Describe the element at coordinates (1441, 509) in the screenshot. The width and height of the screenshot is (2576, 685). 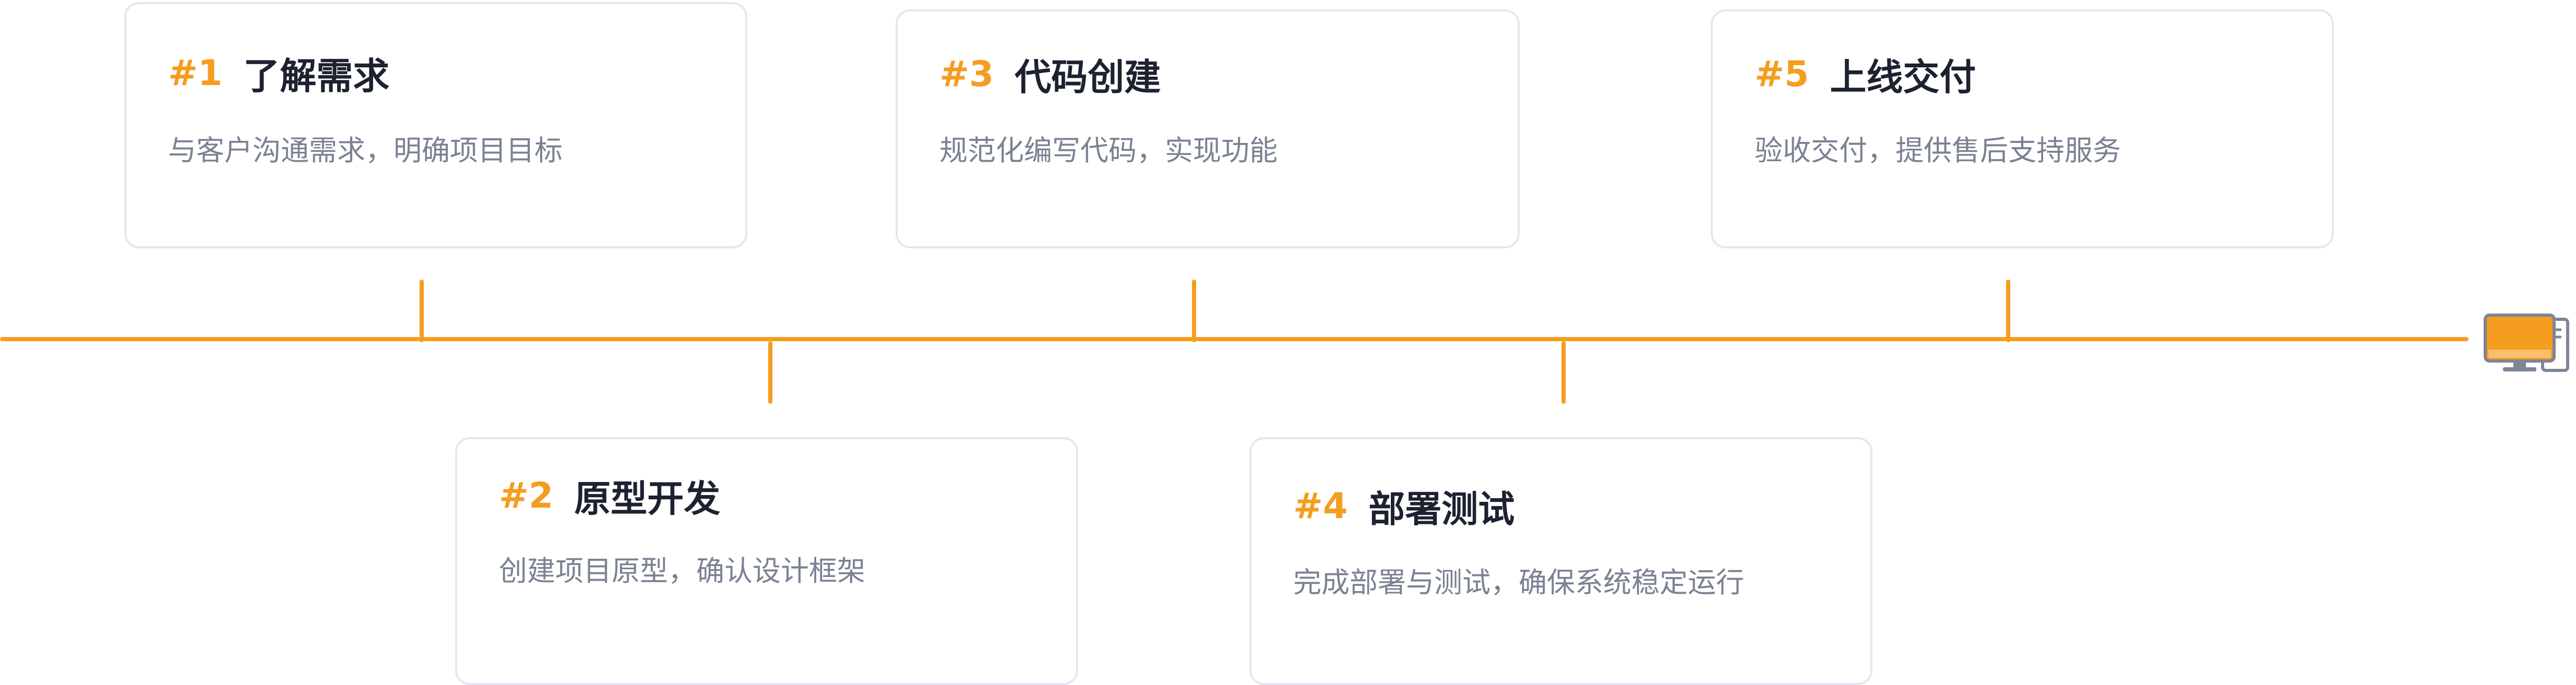
I see `step-title: 部署测试` at that location.